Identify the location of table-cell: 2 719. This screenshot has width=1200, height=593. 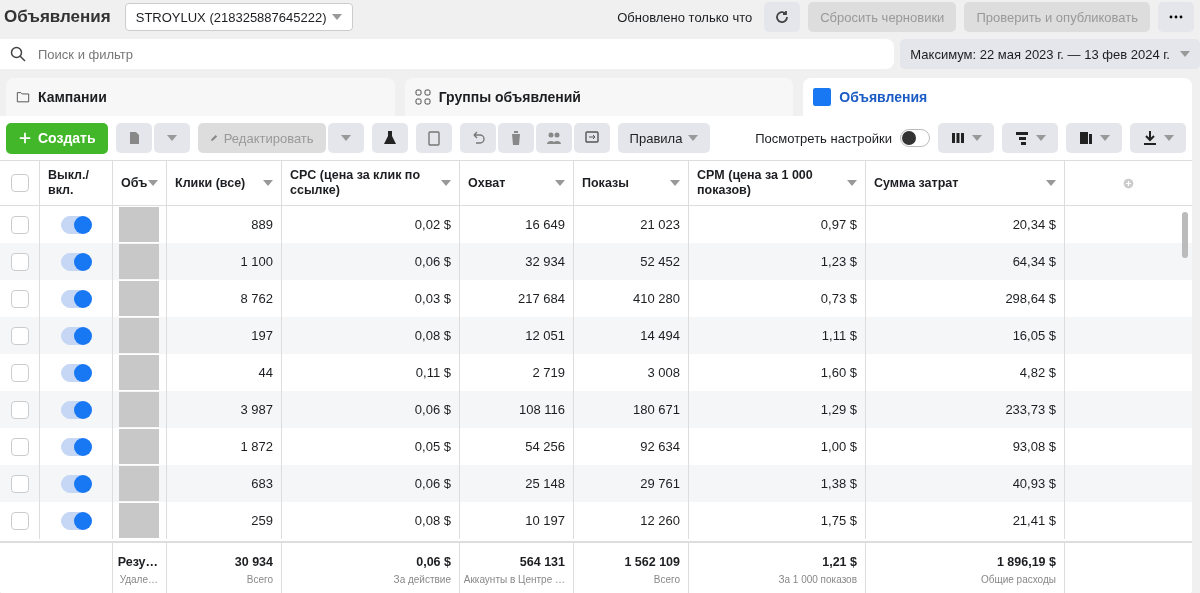
(548, 372).